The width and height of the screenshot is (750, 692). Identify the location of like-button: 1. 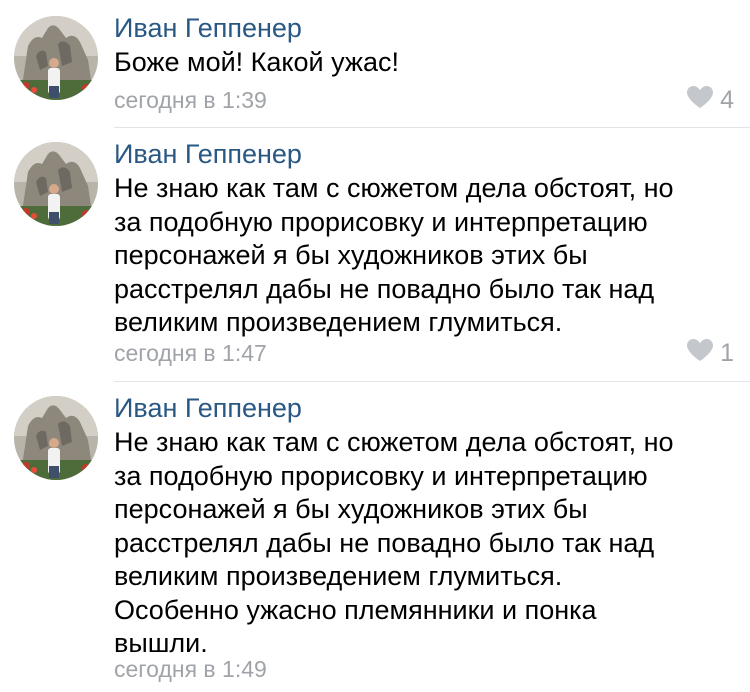
(710, 353).